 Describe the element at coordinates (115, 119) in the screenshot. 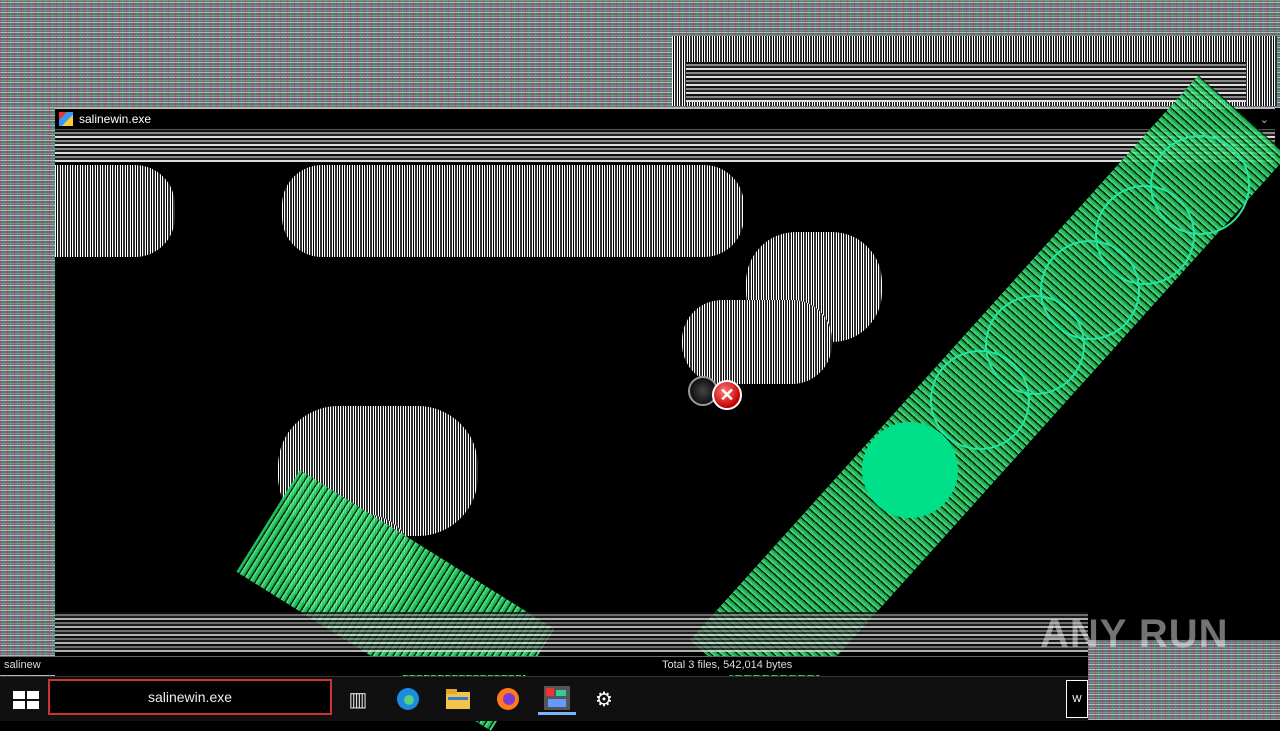

I see `window-title: salinewin.exe` at that location.